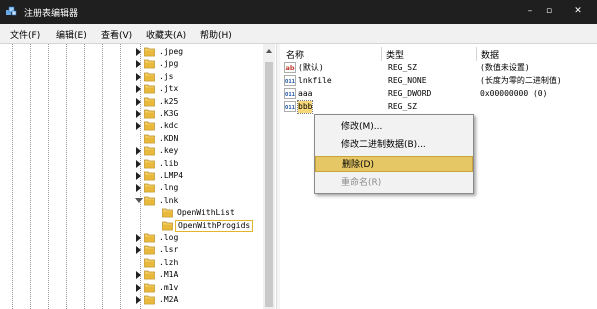 The image size is (597, 309). I want to click on window-title: 注册表编辑器, so click(51, 14).